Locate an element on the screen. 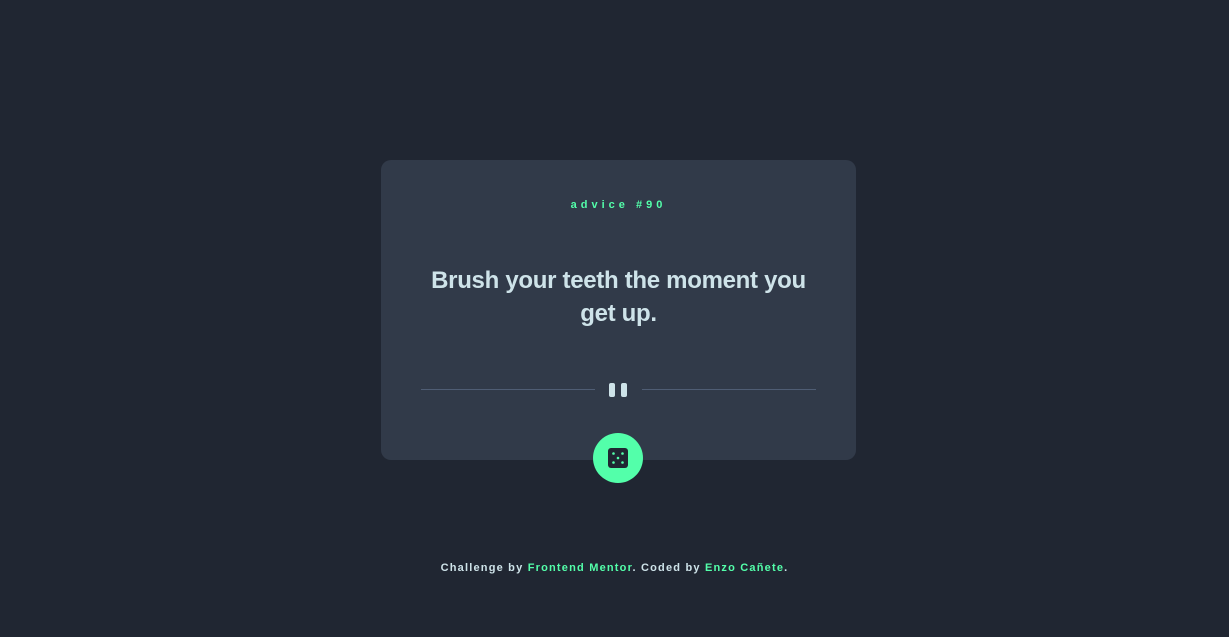 This screenshot has height=637, width=1229. advice-number: 90 is located at coordinates (651, 205).